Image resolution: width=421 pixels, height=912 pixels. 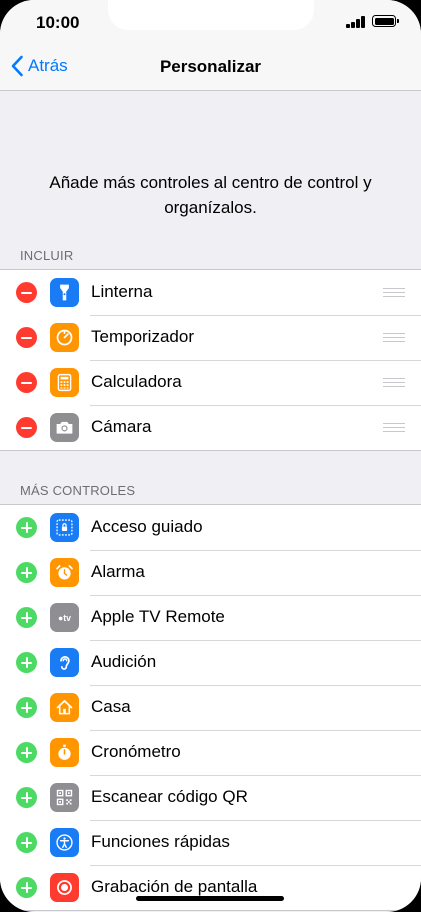 What do you see at coordinates (64, 427) in the screenshot?
I see `camera-icon` at bounding box center [64, 427].